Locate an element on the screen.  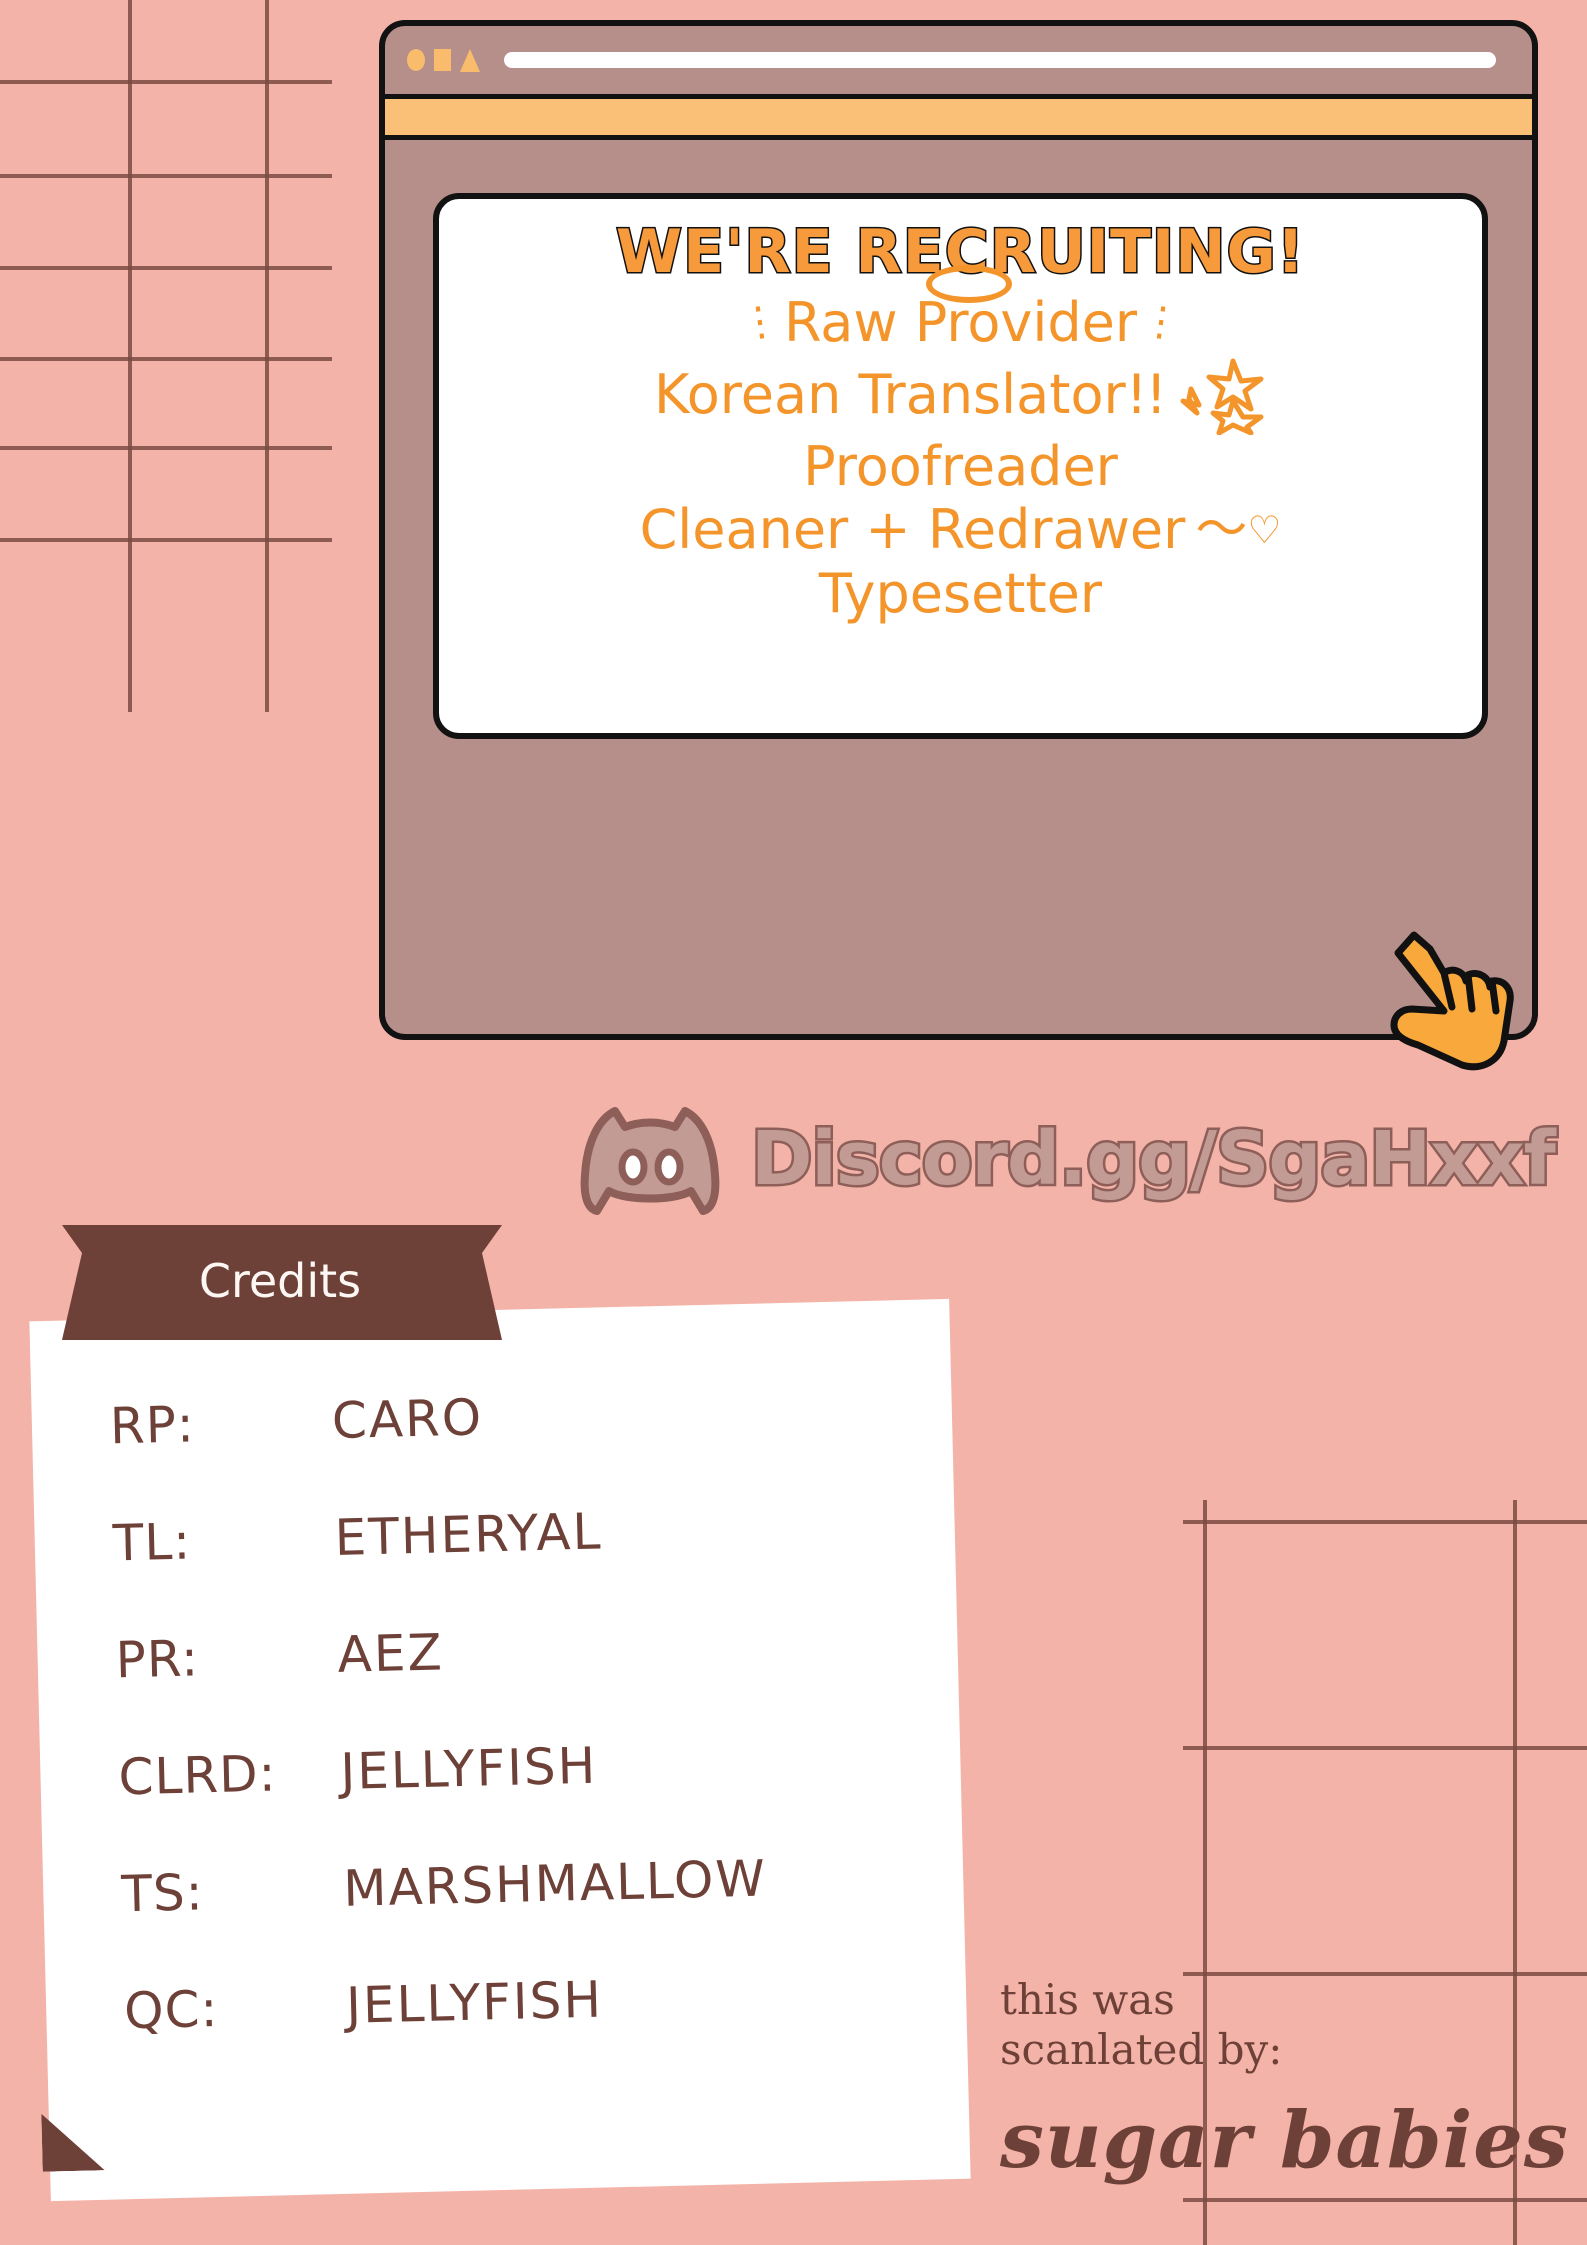
scanlated-by-line1: this was is located at coordinates (1087, 1999).